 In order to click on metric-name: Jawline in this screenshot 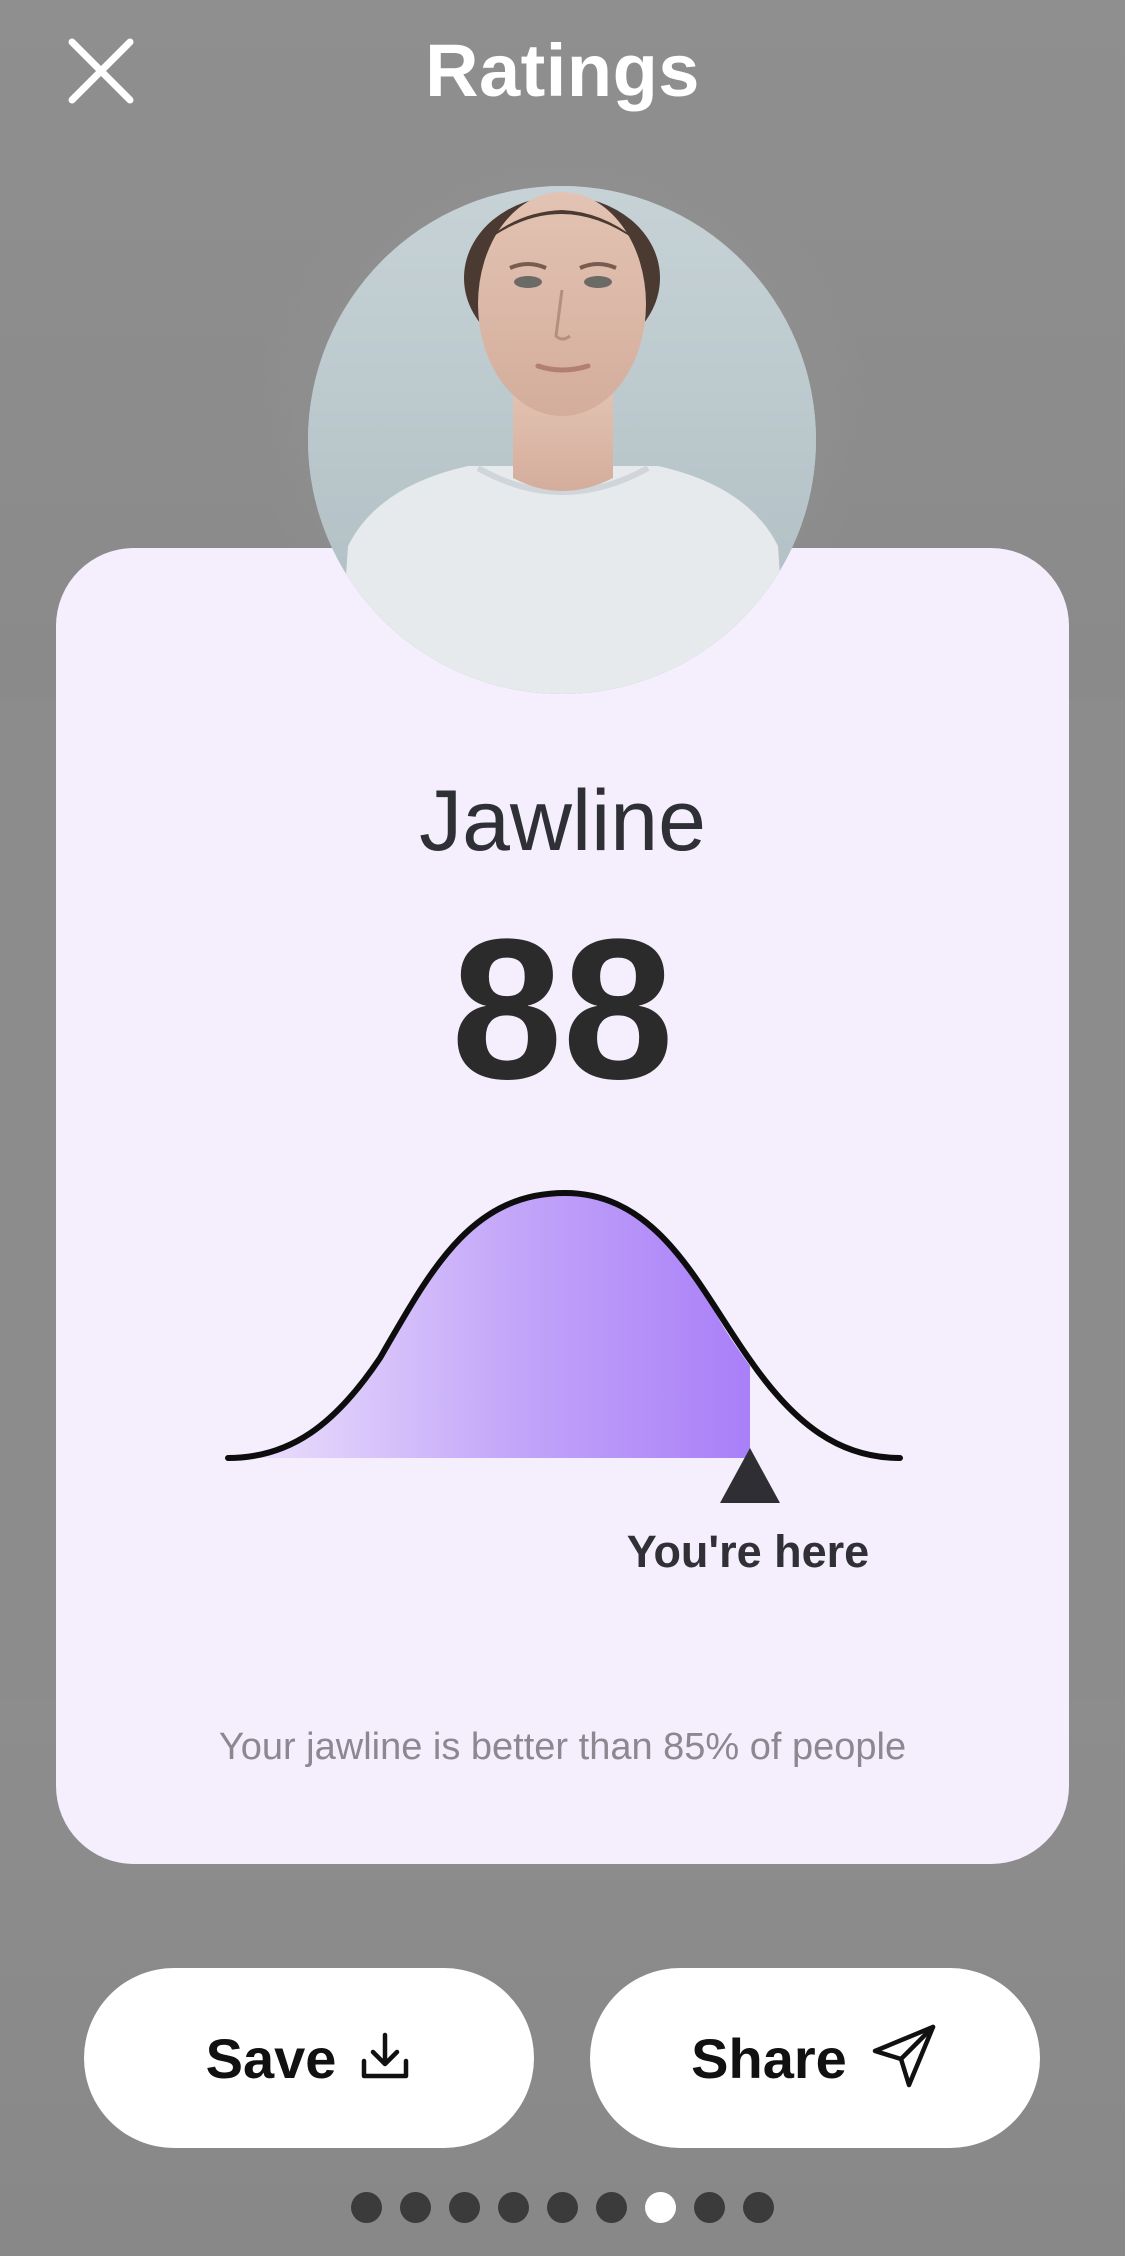, I will do `click(562, 821)`.